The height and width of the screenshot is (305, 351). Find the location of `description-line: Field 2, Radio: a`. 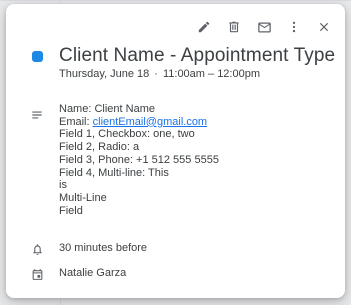

description-line: Field 2, Radio: a is located at coordinates (99, 147).